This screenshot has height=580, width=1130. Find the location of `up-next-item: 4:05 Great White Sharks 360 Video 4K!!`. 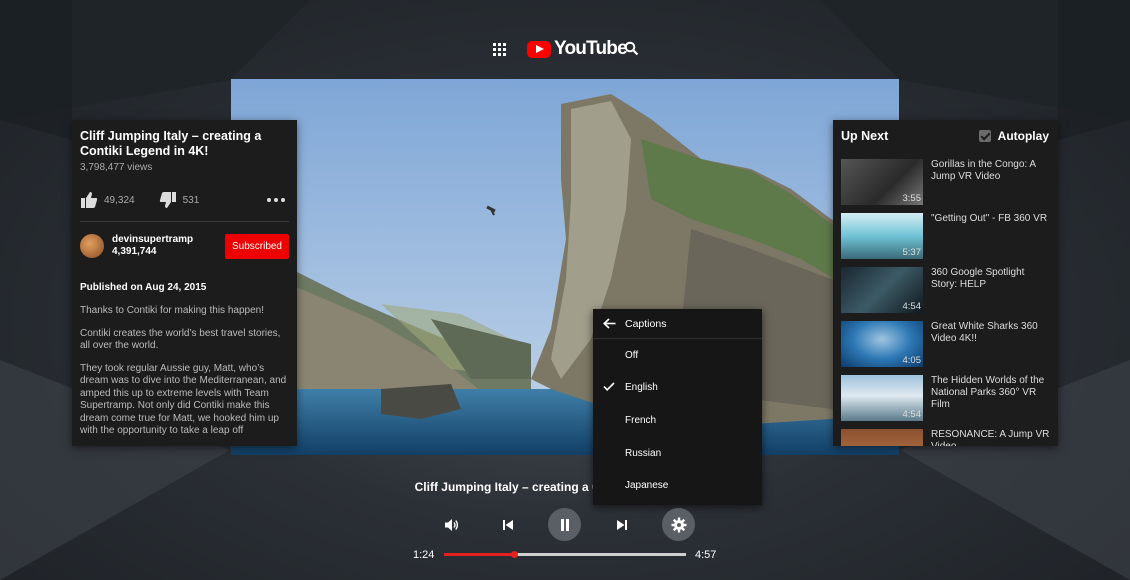

up-next-item: 4:05 Great White Sharks 360 Video 4K!! is located at coordinates (946, 344).